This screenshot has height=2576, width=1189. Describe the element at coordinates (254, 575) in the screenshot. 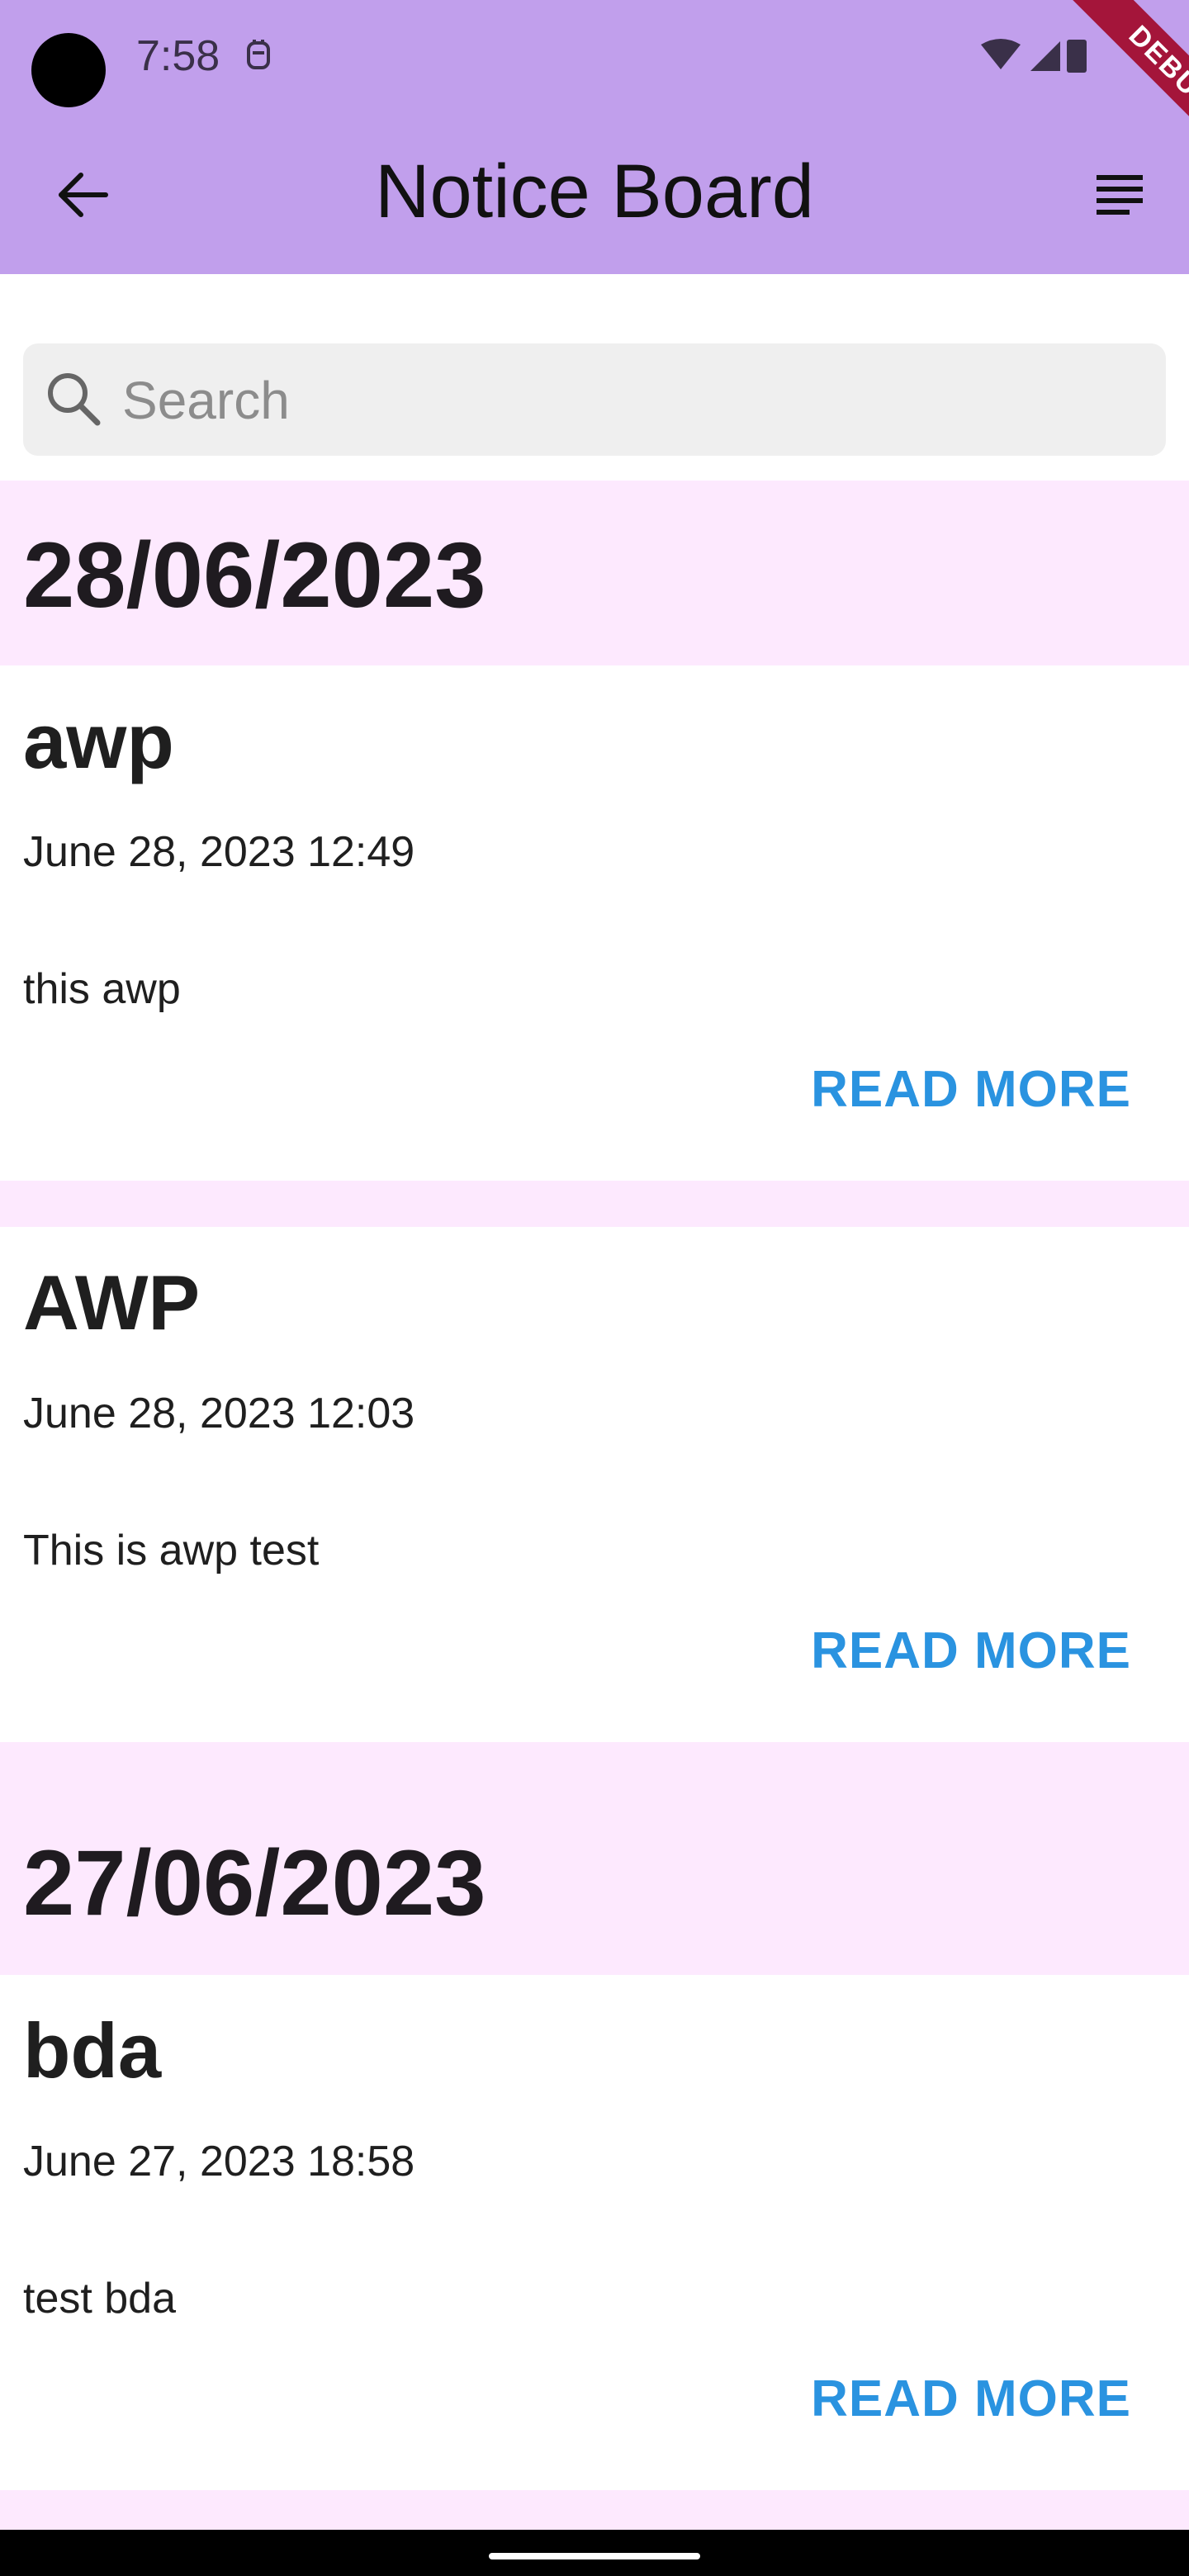

I see `date-label: 28/06/2023` at that location.